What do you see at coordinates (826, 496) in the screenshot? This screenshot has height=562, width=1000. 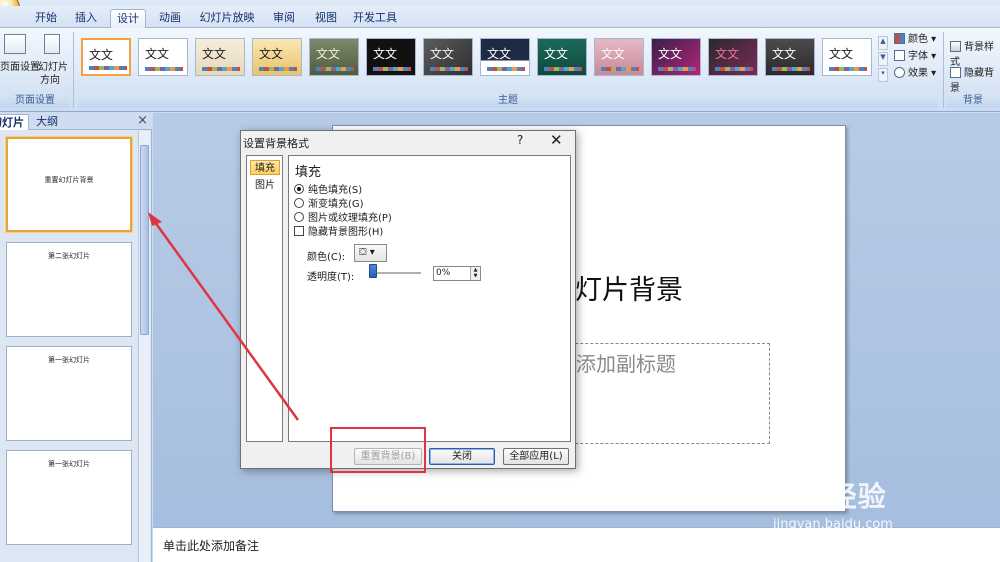 I see `watermark-brand: Bai 经验` at bounding box center [826, 496].